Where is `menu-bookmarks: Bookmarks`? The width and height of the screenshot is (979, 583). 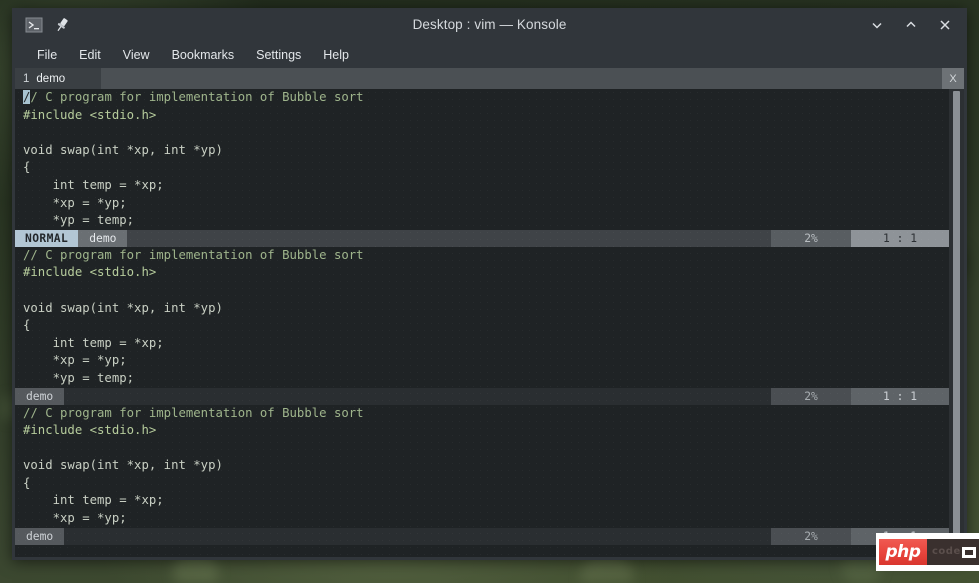 menu-bookmarks: Bookmarks is located at coordinates (203, 55).